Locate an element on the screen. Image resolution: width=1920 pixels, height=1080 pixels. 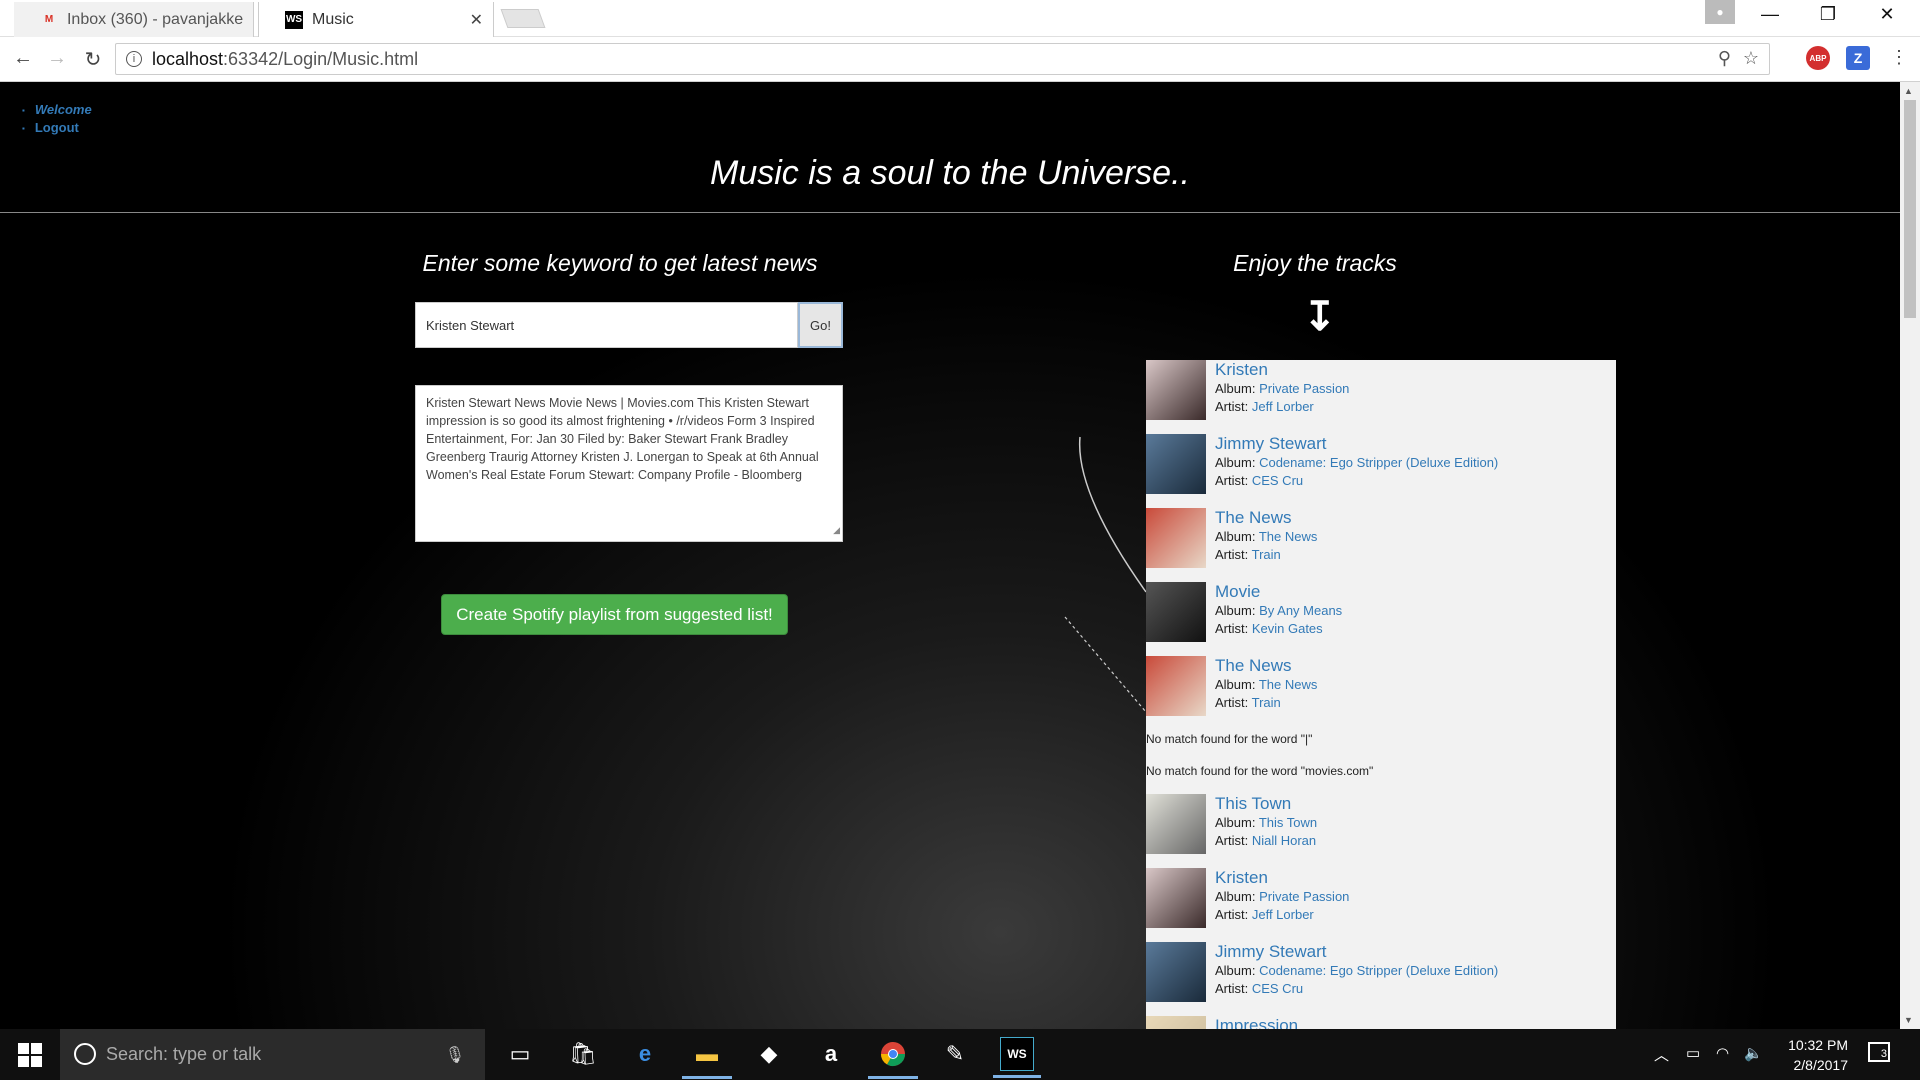
microphone-icon: 🎙 is located at coordinates (455, 1055).